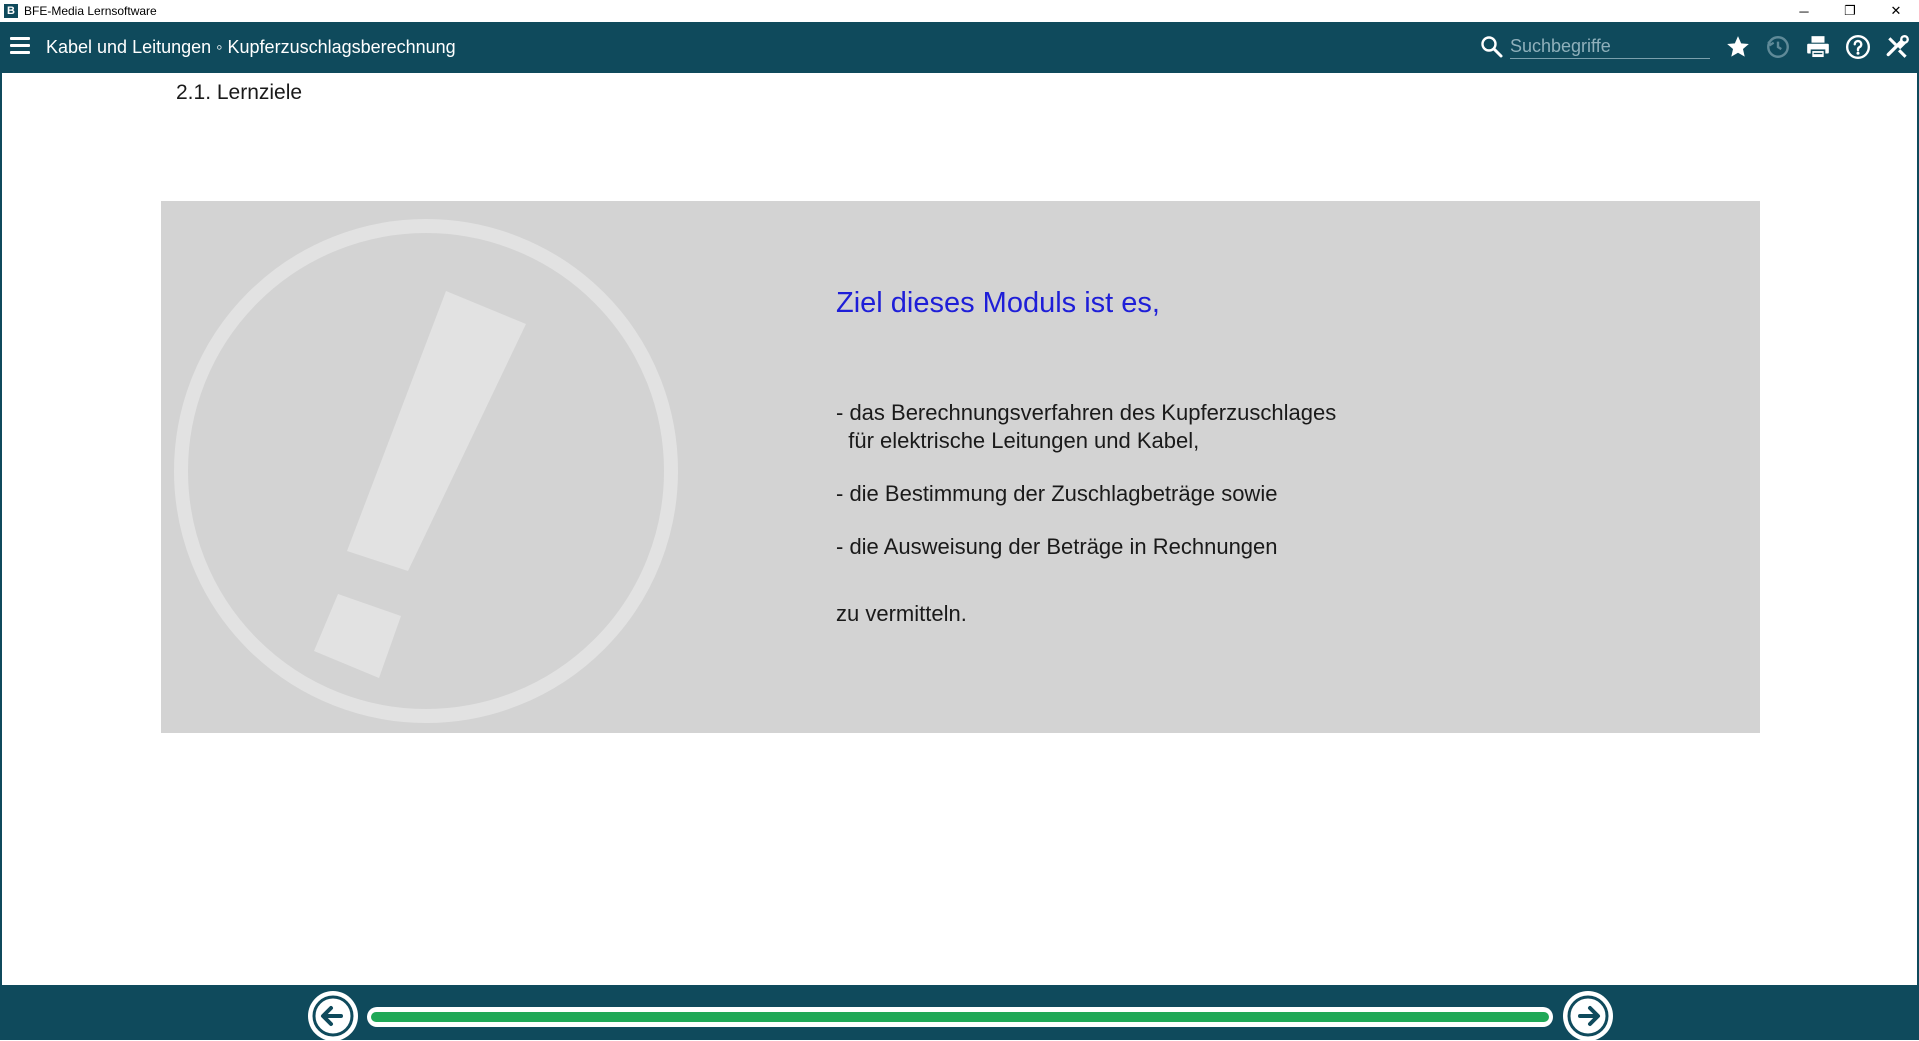 This screenshot has height=1041, width=1919. I want to click on minimize-button: ─, so click(1804, 11).